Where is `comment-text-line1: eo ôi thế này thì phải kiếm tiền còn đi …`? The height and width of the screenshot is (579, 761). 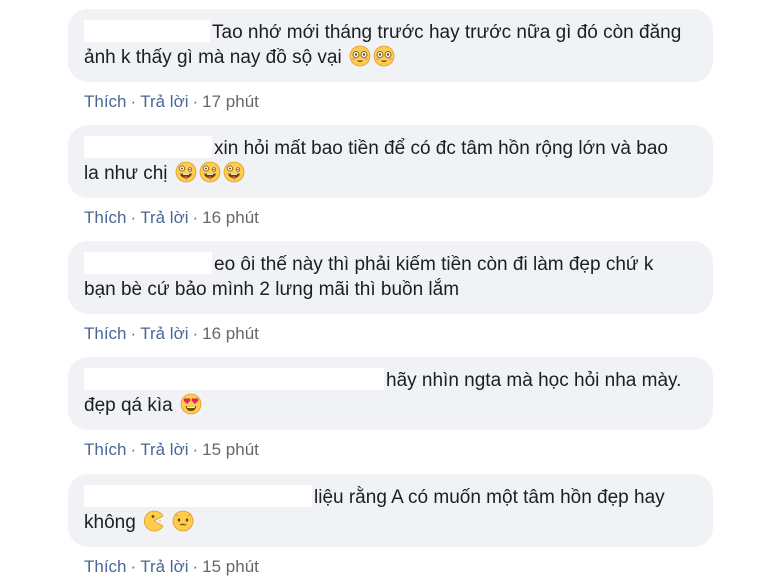 comment-text-line1: eo ôi thế này thì phải kiếm tiền còn đi … is located at coordinates (434, 264).